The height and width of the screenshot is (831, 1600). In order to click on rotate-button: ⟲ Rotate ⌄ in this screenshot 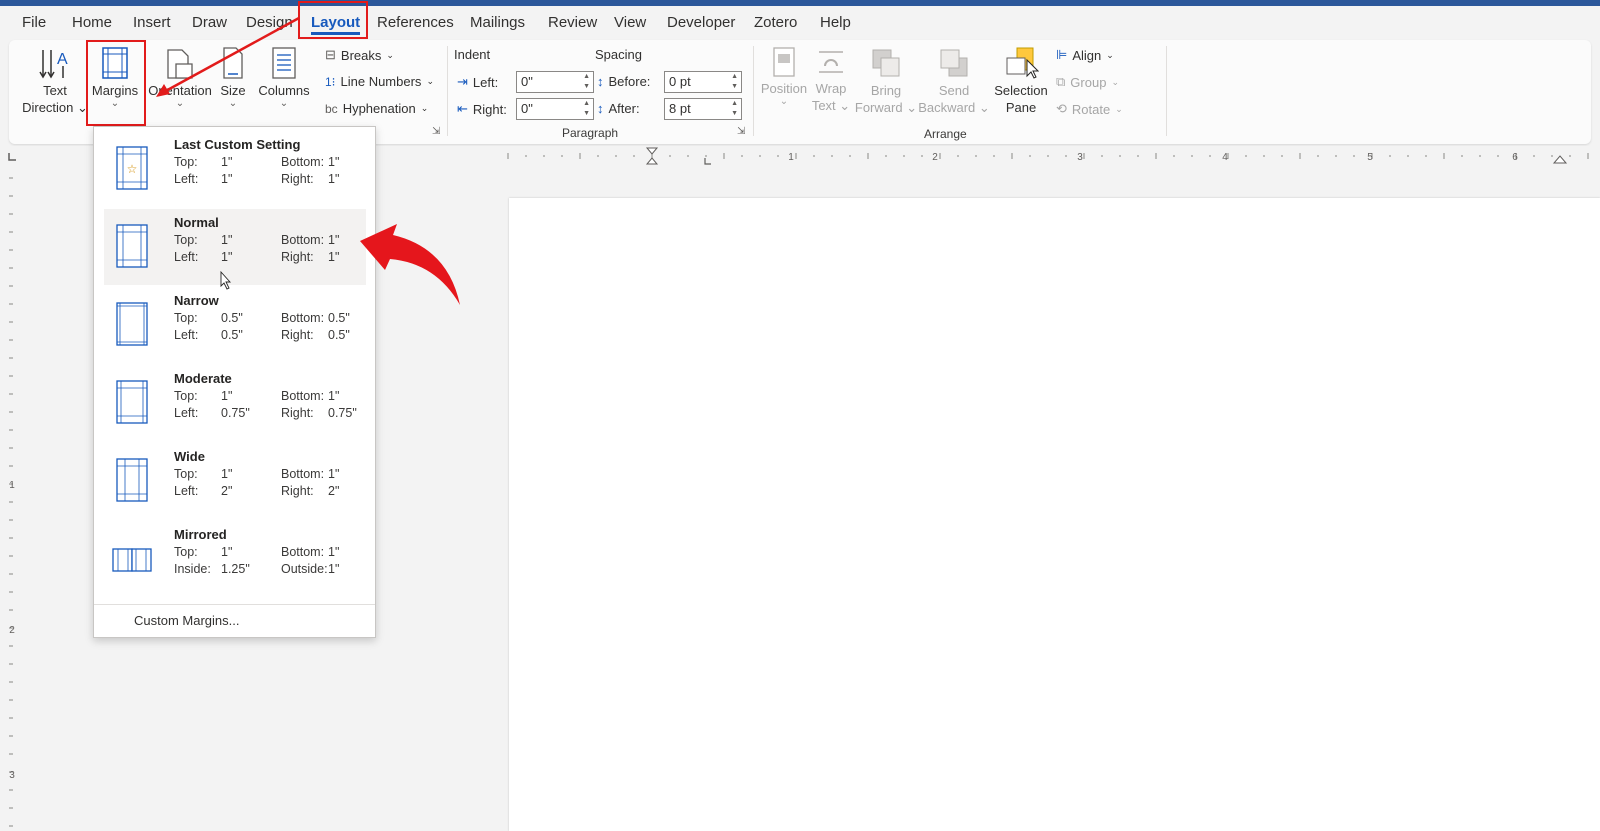, I will do `click(1089, 109)`.